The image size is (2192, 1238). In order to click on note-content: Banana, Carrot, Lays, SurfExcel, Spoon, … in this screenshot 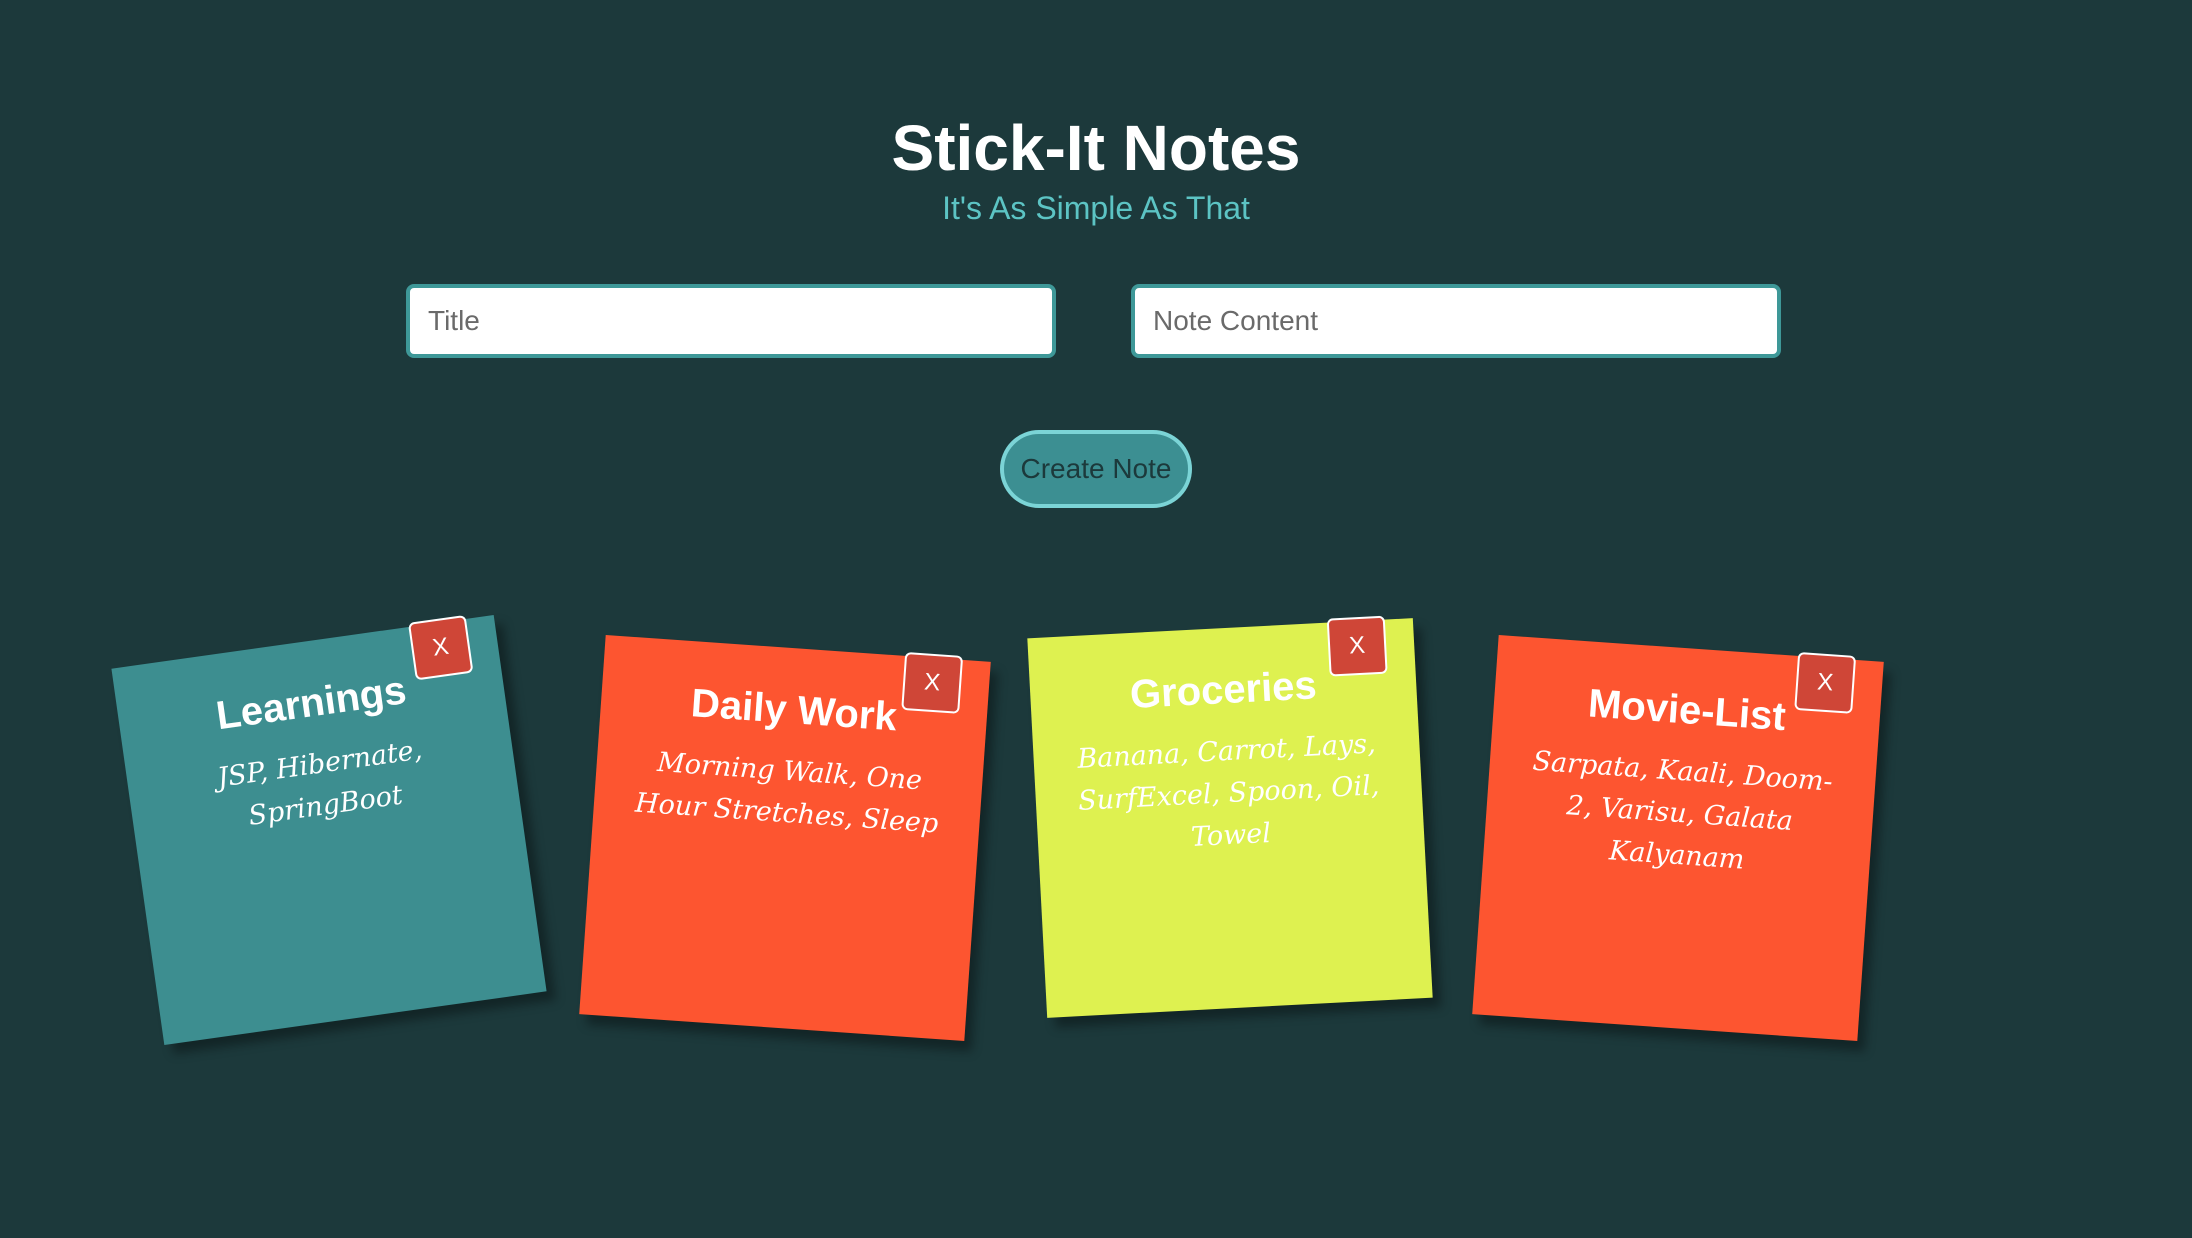, I will do `click(1228, 791)`.